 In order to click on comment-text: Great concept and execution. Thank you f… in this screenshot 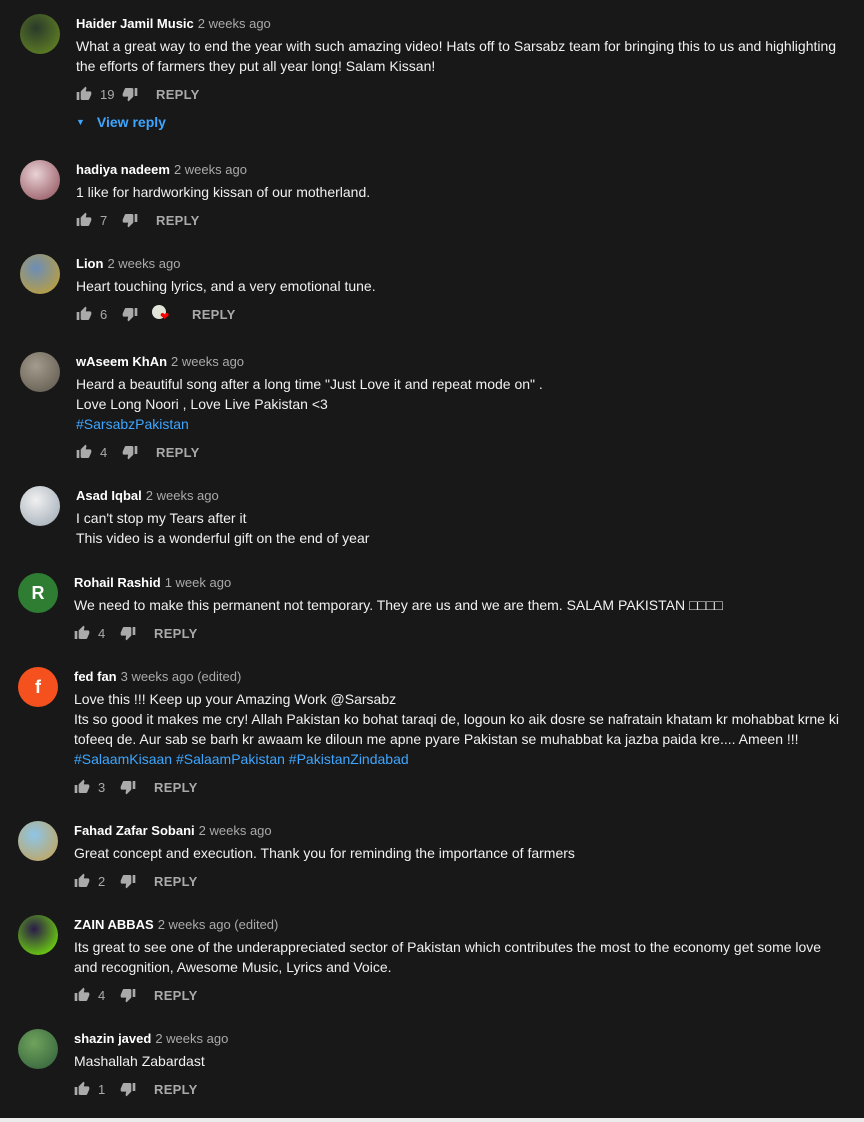, I will do `click(459, 853)`.